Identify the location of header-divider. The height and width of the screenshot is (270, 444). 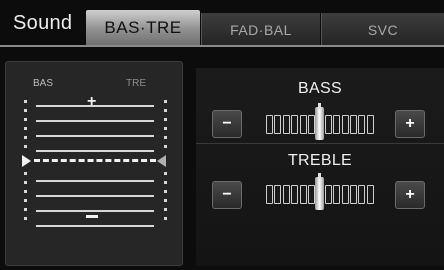
(222, 46).